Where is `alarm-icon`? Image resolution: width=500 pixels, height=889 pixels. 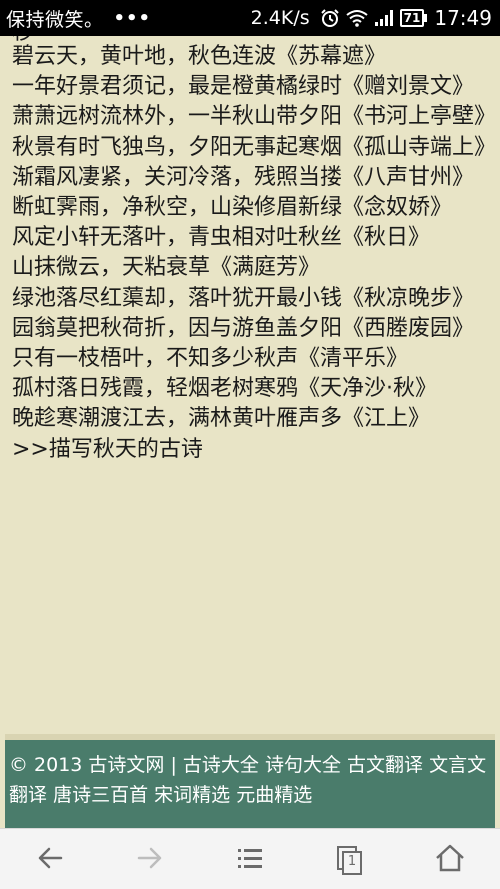 alarm-icon is located at coordinates (330, 18).